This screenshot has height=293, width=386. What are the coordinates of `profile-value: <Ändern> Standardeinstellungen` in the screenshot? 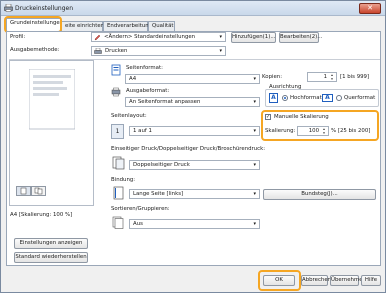 It's located at (150, 37).